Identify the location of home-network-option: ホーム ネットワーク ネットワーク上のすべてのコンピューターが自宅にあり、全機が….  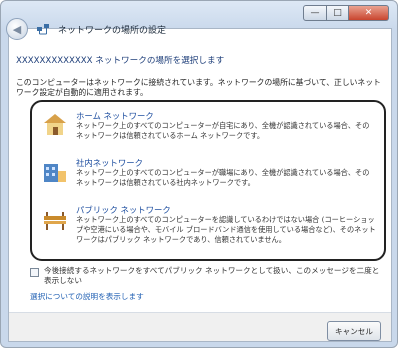
(208, 132).